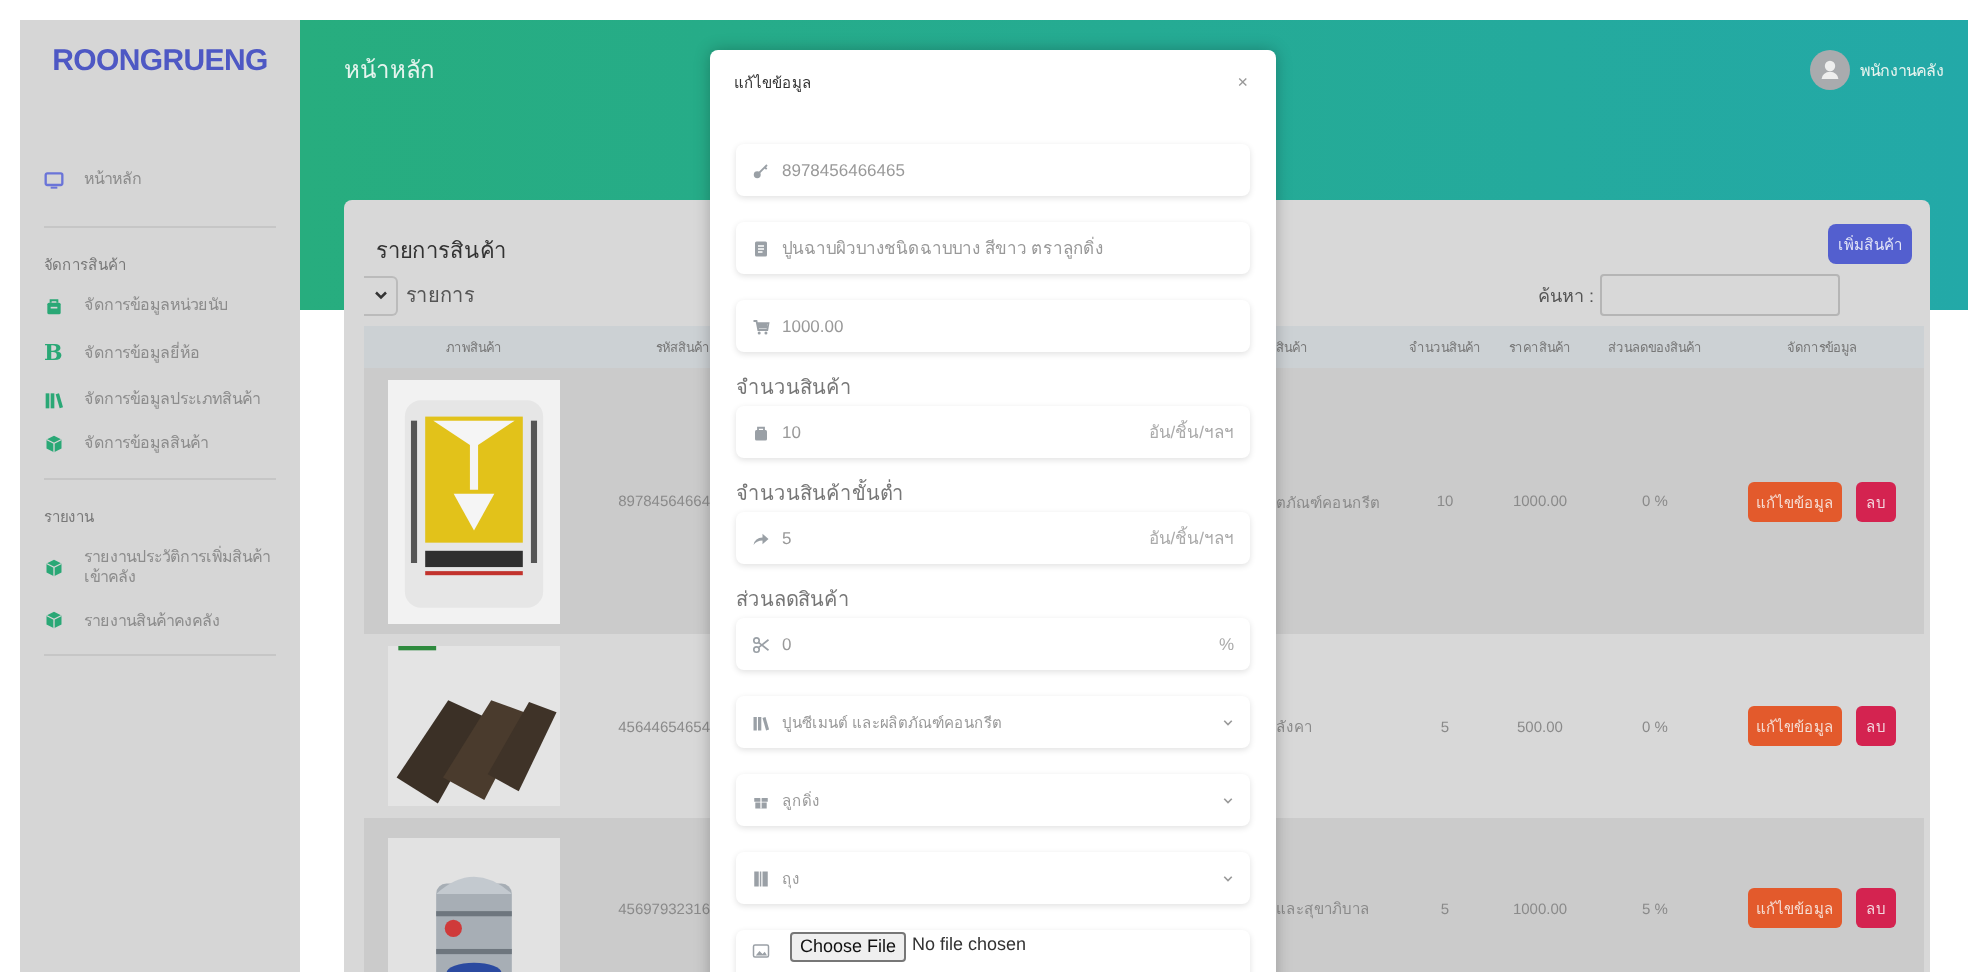 The width and height of the screenshot is (1968, 972). What do you see at coordinates (761, 248) in the screenshot?
I see `document-icon` at bounding box center [761, 248].